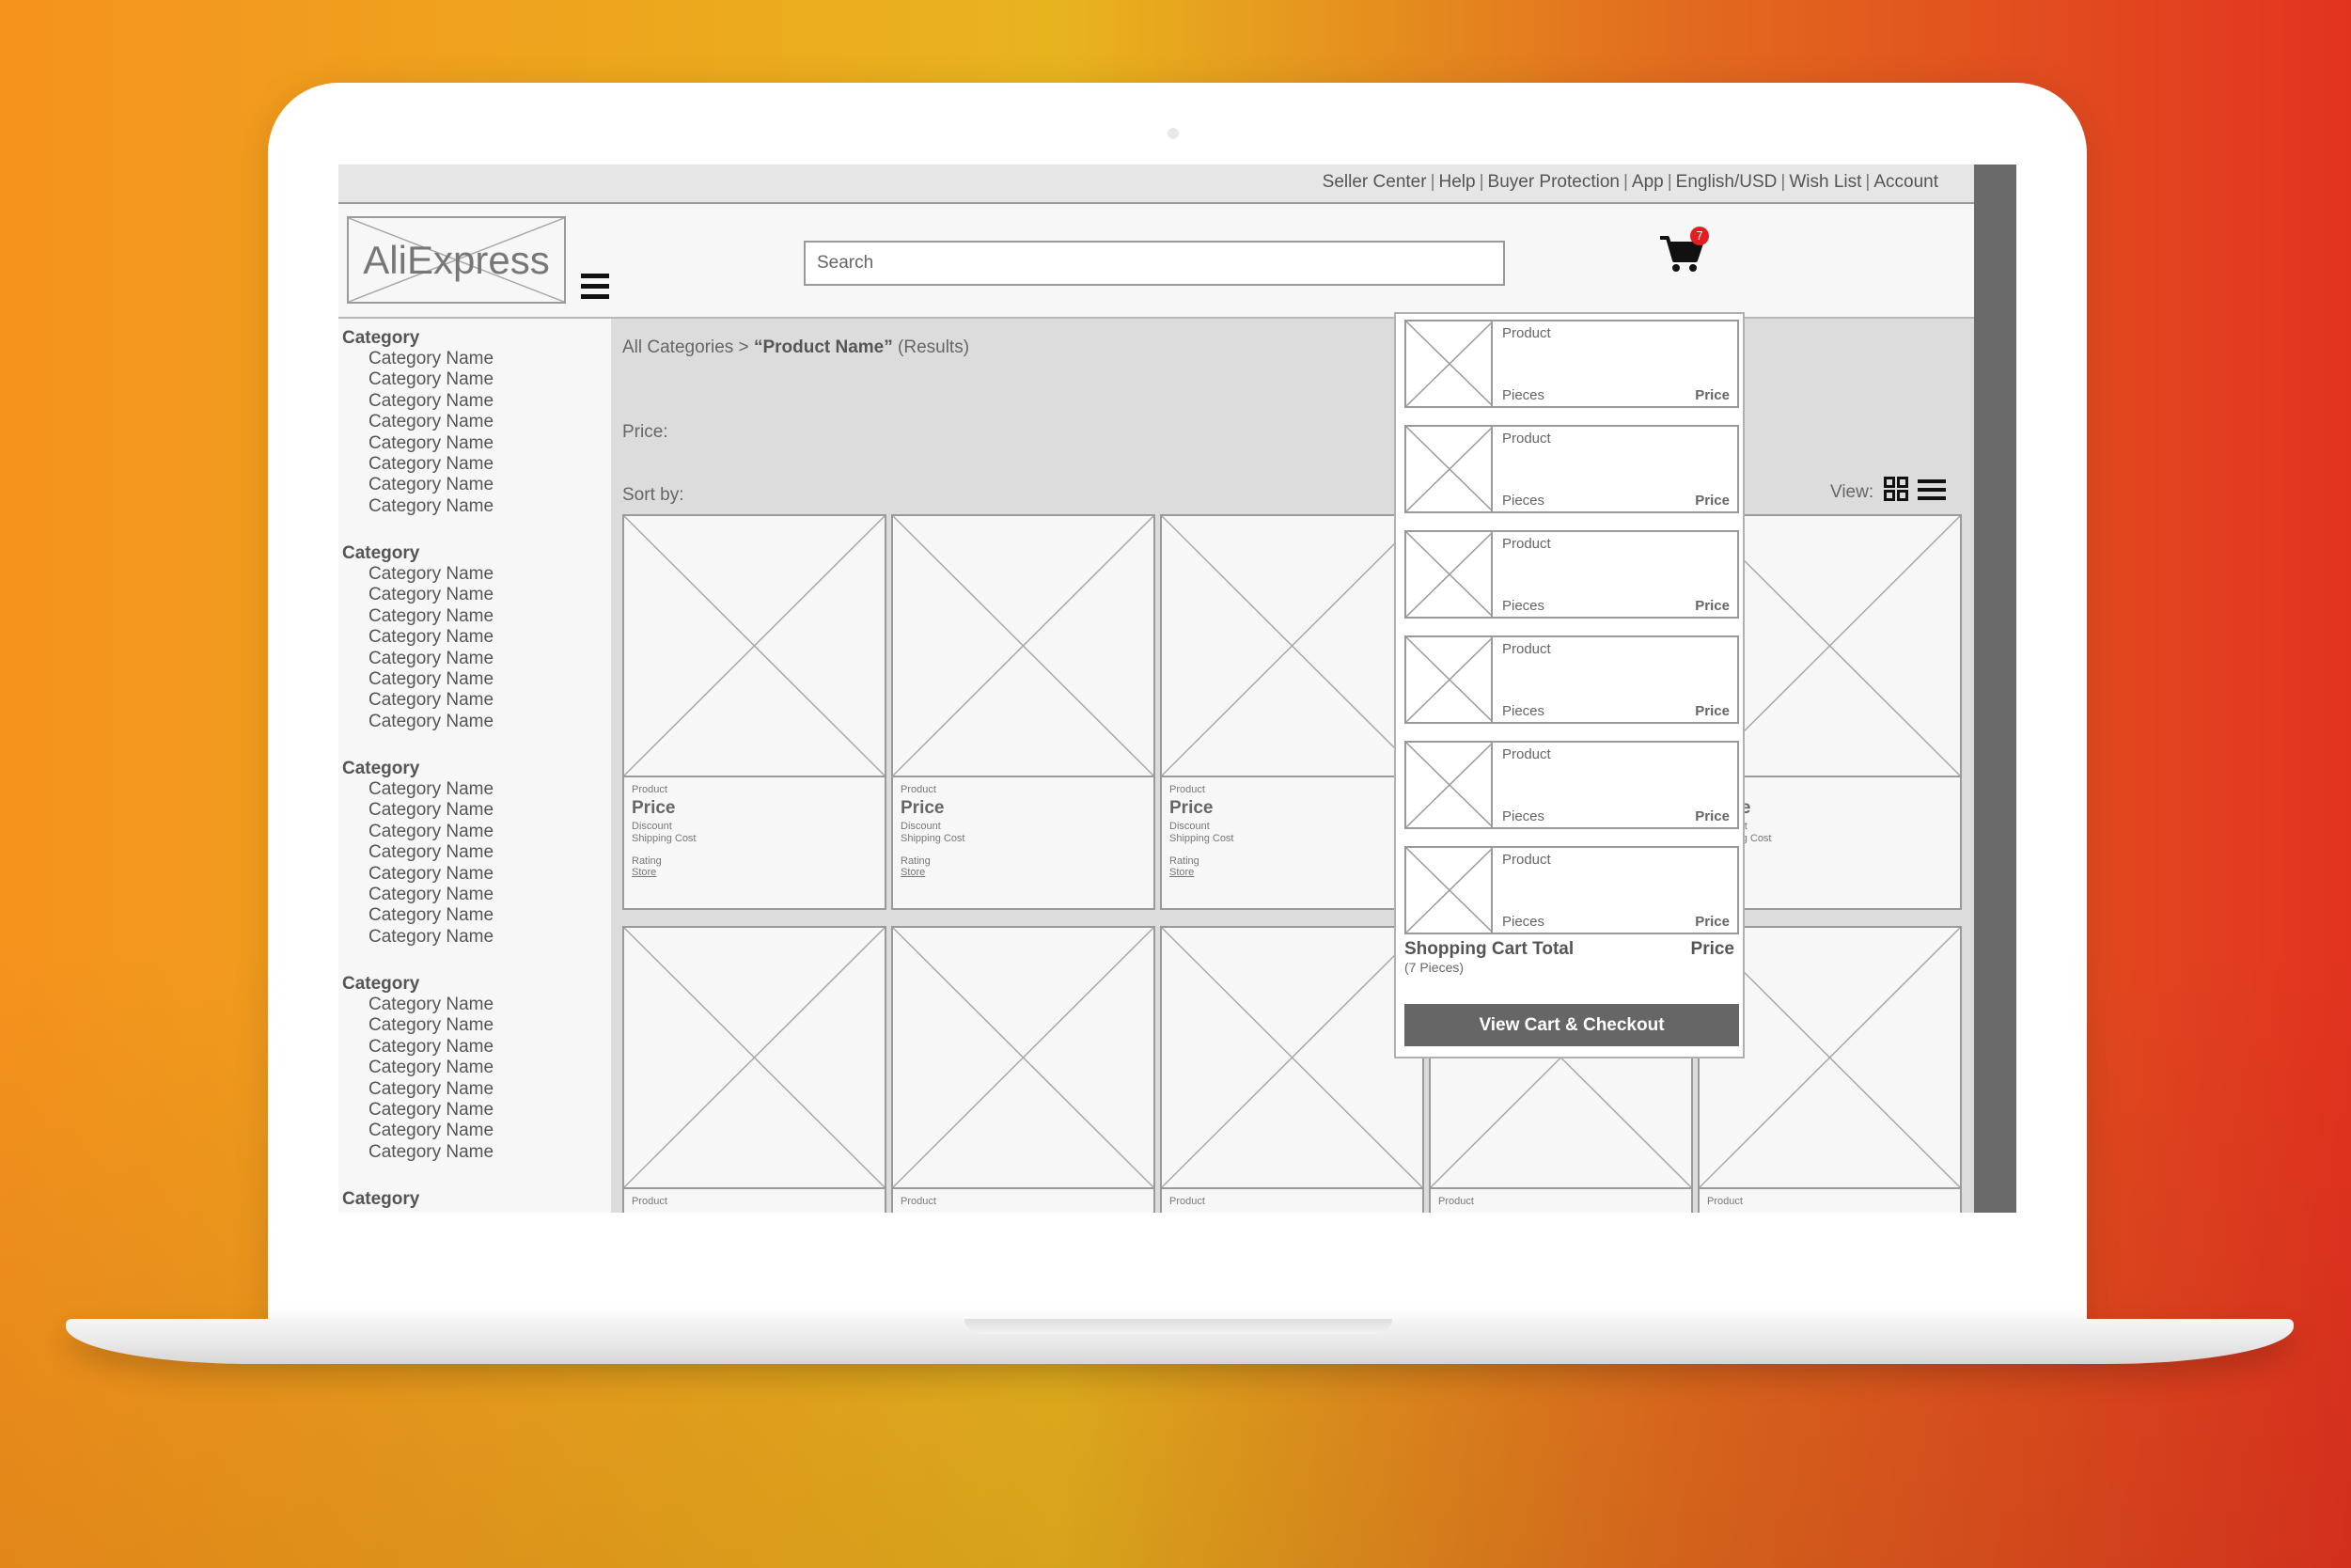  What do you see at coordinates (1995, 689) in the screenshot?
I see `vertical-scrollbar` at bounding box center [1995, 689].